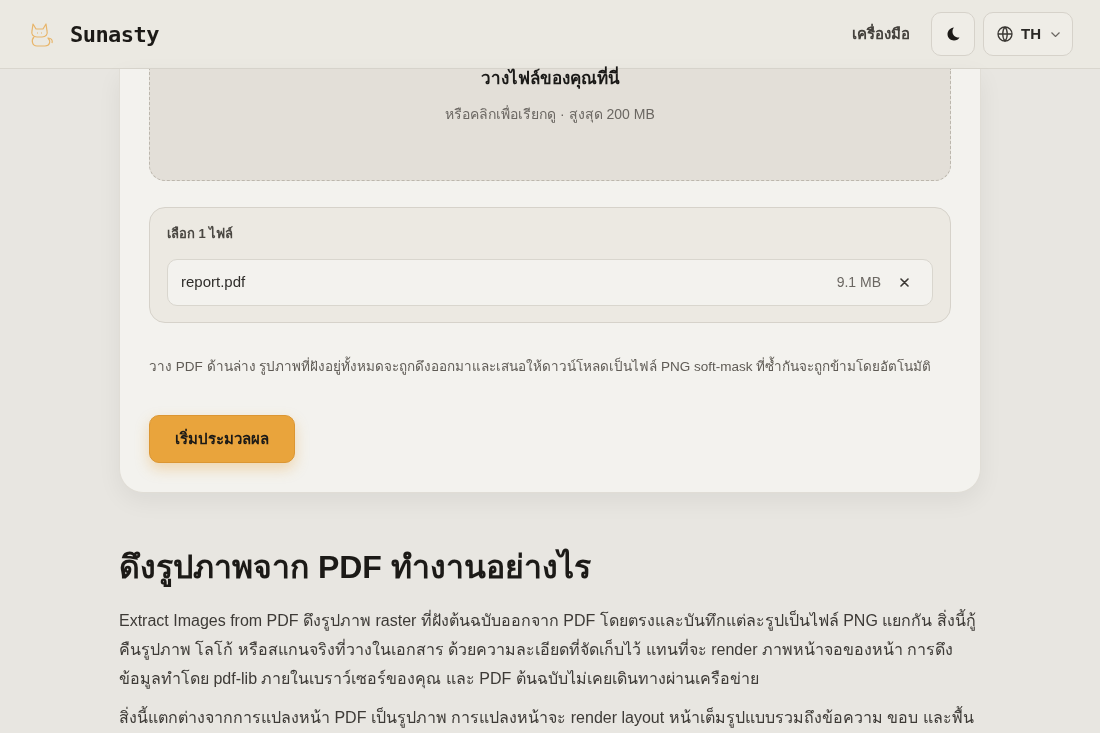 The width and height of the screenshot is (1100, 733). What do you see at coordinates (550, 367) in the screenshot?
I see `description-text: วาง PDF ด้านล่าง รูปภาพที่ฝังอยู่ทั้งหมดจะถูกดึงออกมาและเสนอให้ดาวน์โหลดเป็นไฟล์ PNG soft-mask ที่ซ้ำกันจะถูกข้ามโดยอัตโนมัติ` at bounding box center [550, 367].